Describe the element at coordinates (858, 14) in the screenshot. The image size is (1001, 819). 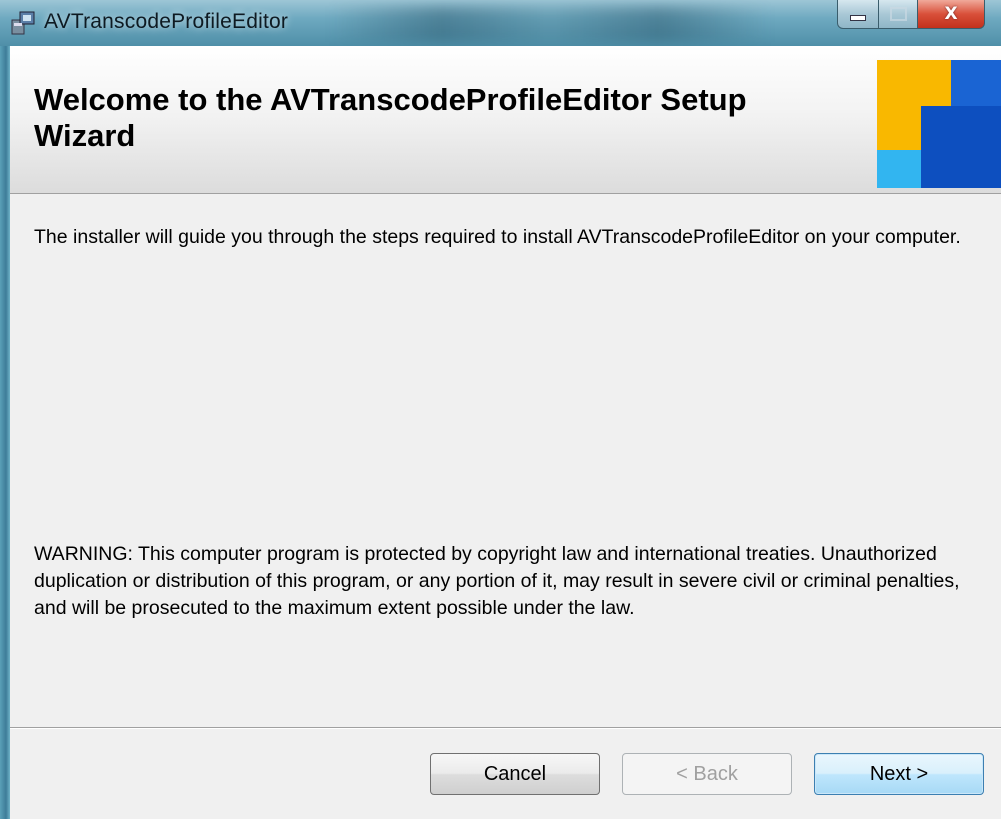
I see `minimize-button` at that location.